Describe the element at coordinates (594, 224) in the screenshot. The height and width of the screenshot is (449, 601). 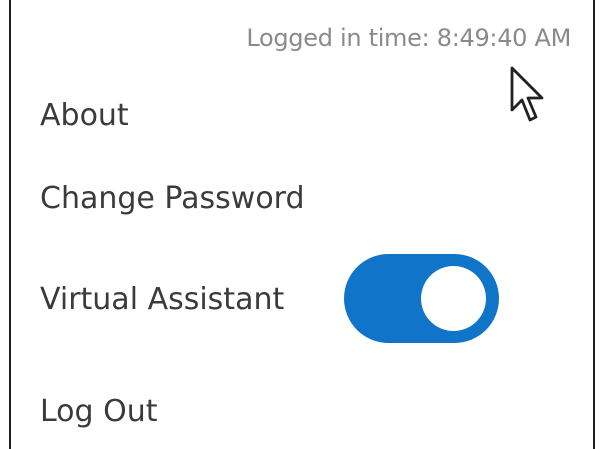
I see `panel-right-border` at that location.